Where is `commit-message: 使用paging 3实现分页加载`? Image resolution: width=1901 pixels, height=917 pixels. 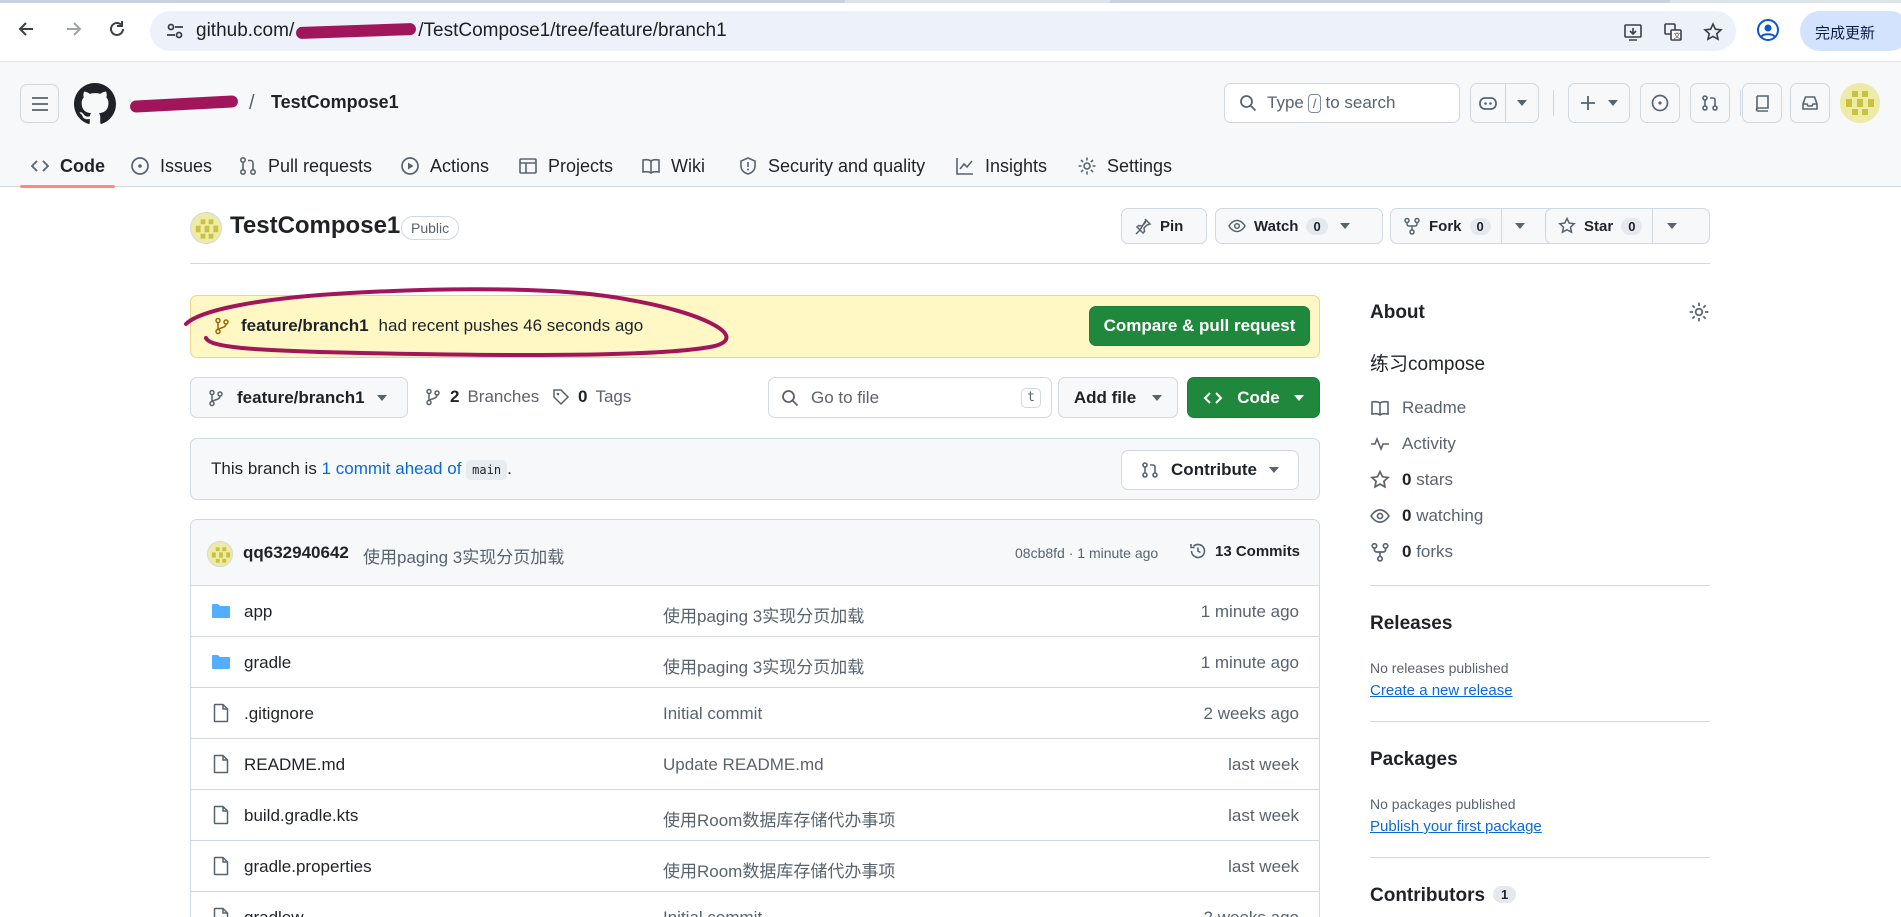 commit-message: 使用paging 3实现分页加载 is located at coordinates (463, 555).